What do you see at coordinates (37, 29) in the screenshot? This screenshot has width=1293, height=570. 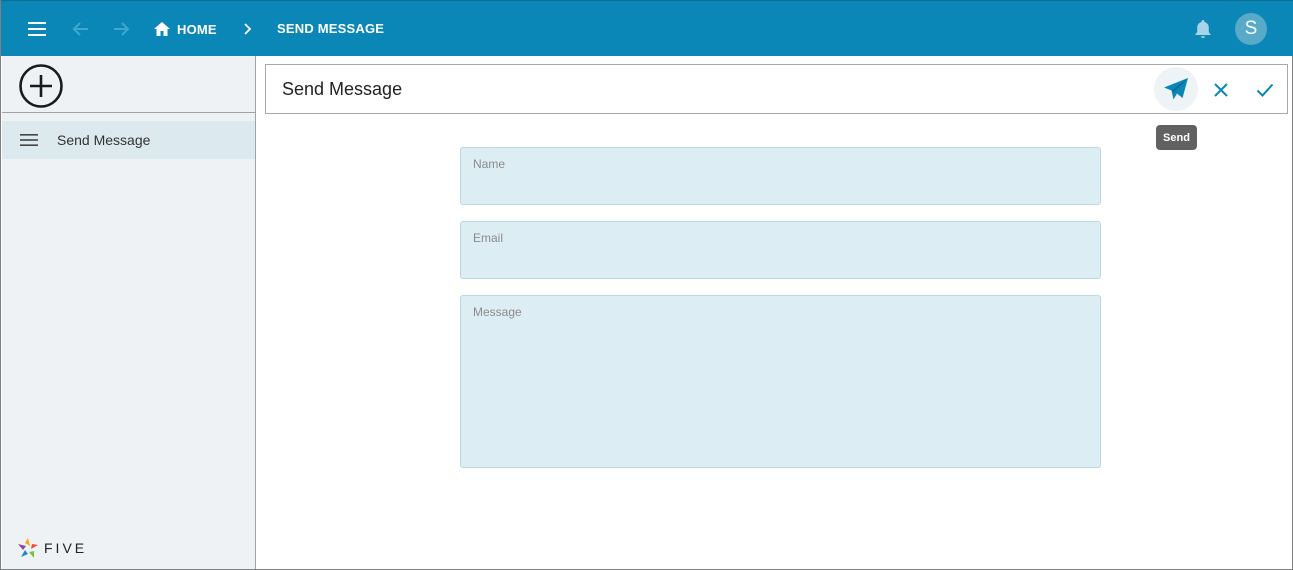 I see `hamburger-menu-icon` at bounding box center [37, 29].